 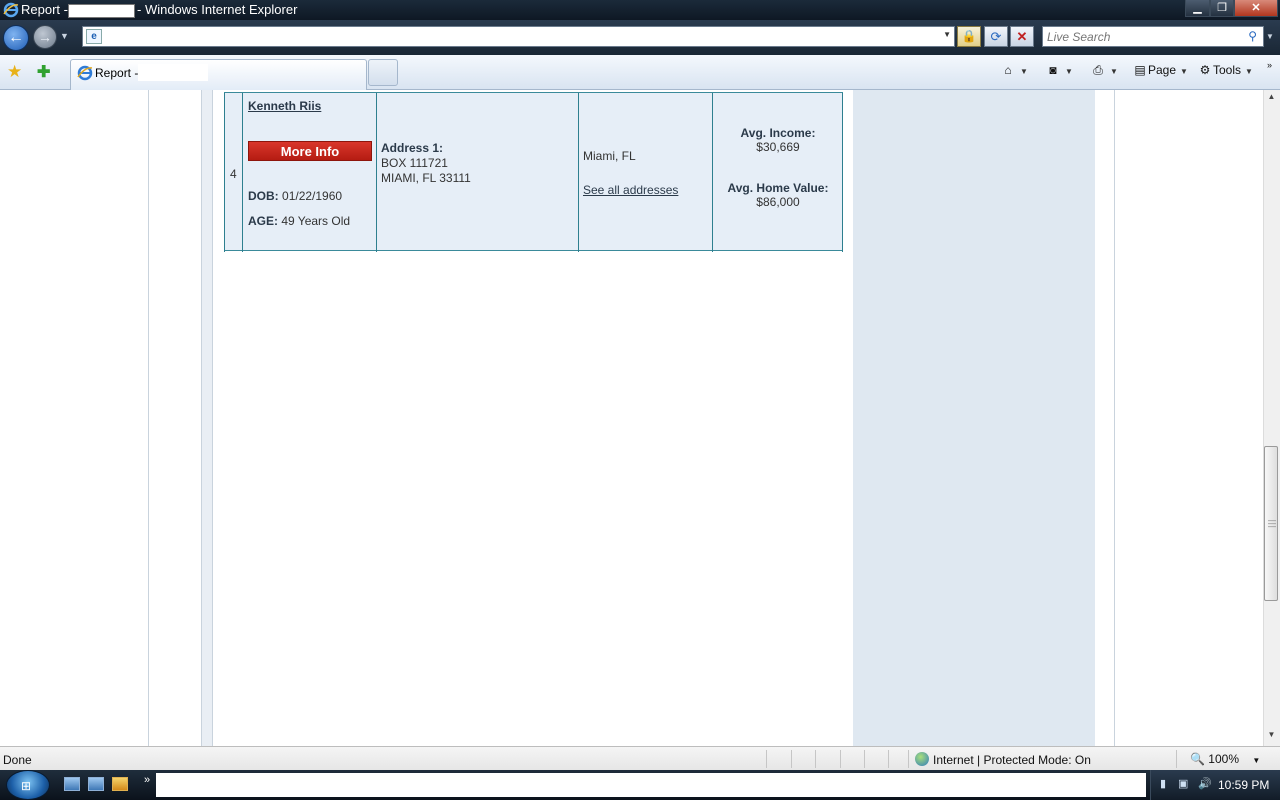 What do you see at coordinates (16, 38) in the screenshot?
I see `back-button: ←` at bounding box center [16, 38].